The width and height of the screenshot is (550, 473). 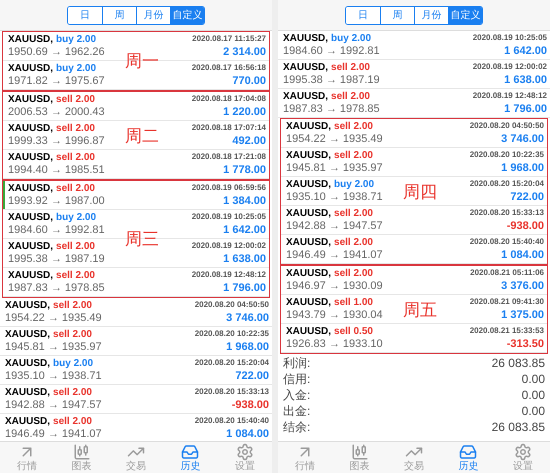 I want to click on summary-label: 利润:, so click(x=296, y=363).